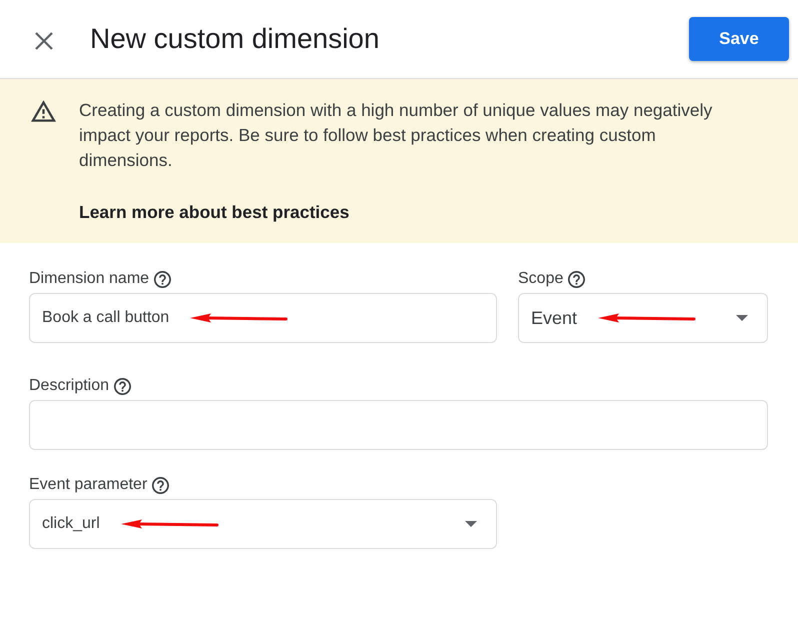 The height and width of the screenshot is (637, 798). Describe the element at coordinates (263, 318) in the screenshot. I see `text-field: Book a call button` at that location.